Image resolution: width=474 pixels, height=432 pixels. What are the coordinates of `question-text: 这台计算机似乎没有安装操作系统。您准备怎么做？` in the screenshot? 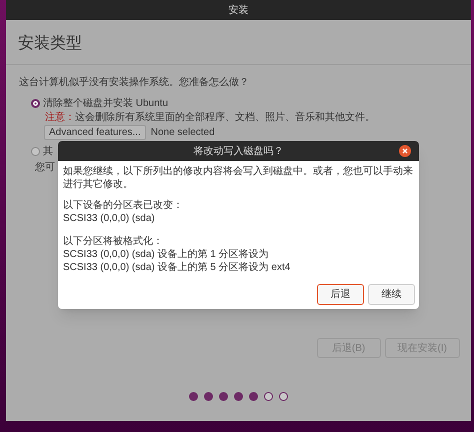 It's located at (134, 83).